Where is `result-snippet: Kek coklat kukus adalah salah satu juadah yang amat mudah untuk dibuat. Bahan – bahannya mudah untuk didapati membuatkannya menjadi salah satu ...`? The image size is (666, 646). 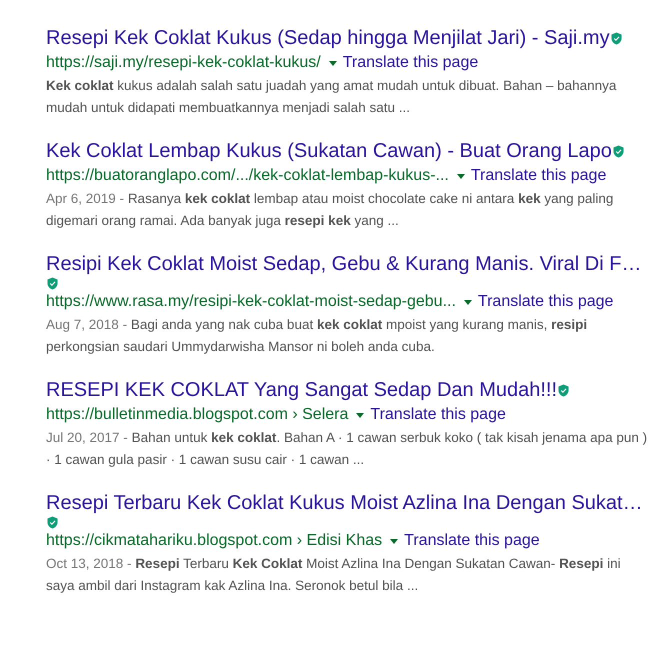 result-snippet: Kek coklat kukus adalah salah satu juadah yang amat mudah untuk dibuat. Bahan – bahannya mudah untuk didapati membuatkannya menjadi salah satu ... is located at coordinates (332, 97).